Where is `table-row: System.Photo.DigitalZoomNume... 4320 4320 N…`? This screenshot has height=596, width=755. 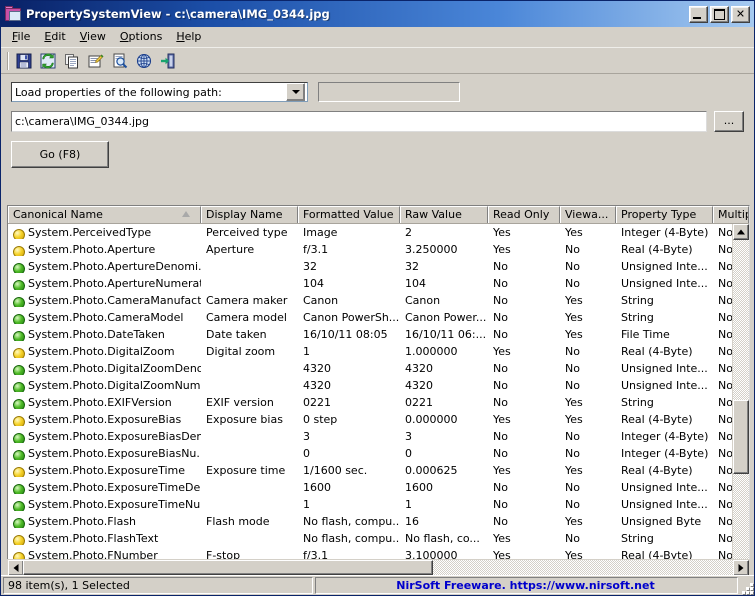
table-row: System.Photo.DigitalZoomNume... 4320 4320 N… is located at coordinates (370, 385).